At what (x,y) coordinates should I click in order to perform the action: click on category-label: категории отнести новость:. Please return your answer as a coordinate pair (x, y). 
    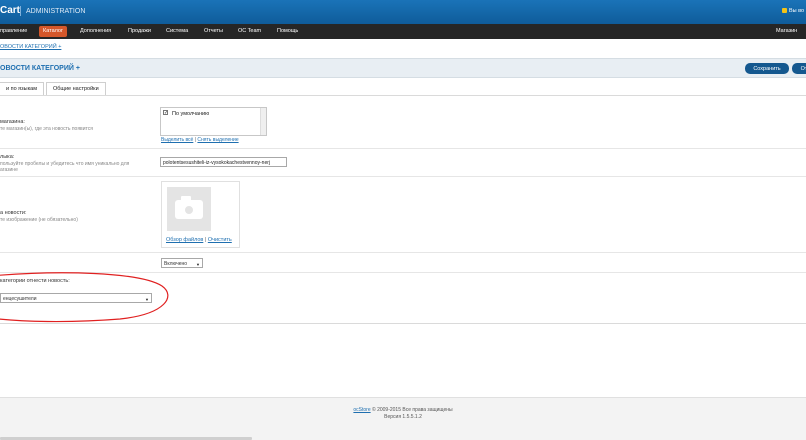
    Looking at the image, I should click on (35, 281).